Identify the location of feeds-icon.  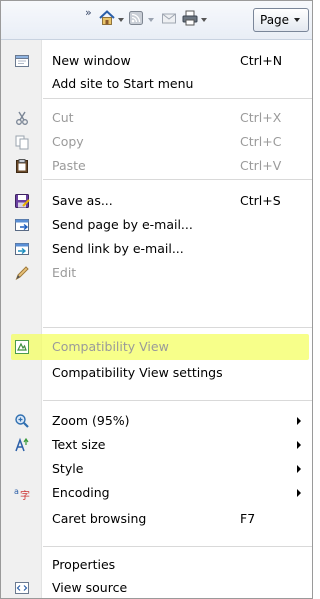
(136, 20).